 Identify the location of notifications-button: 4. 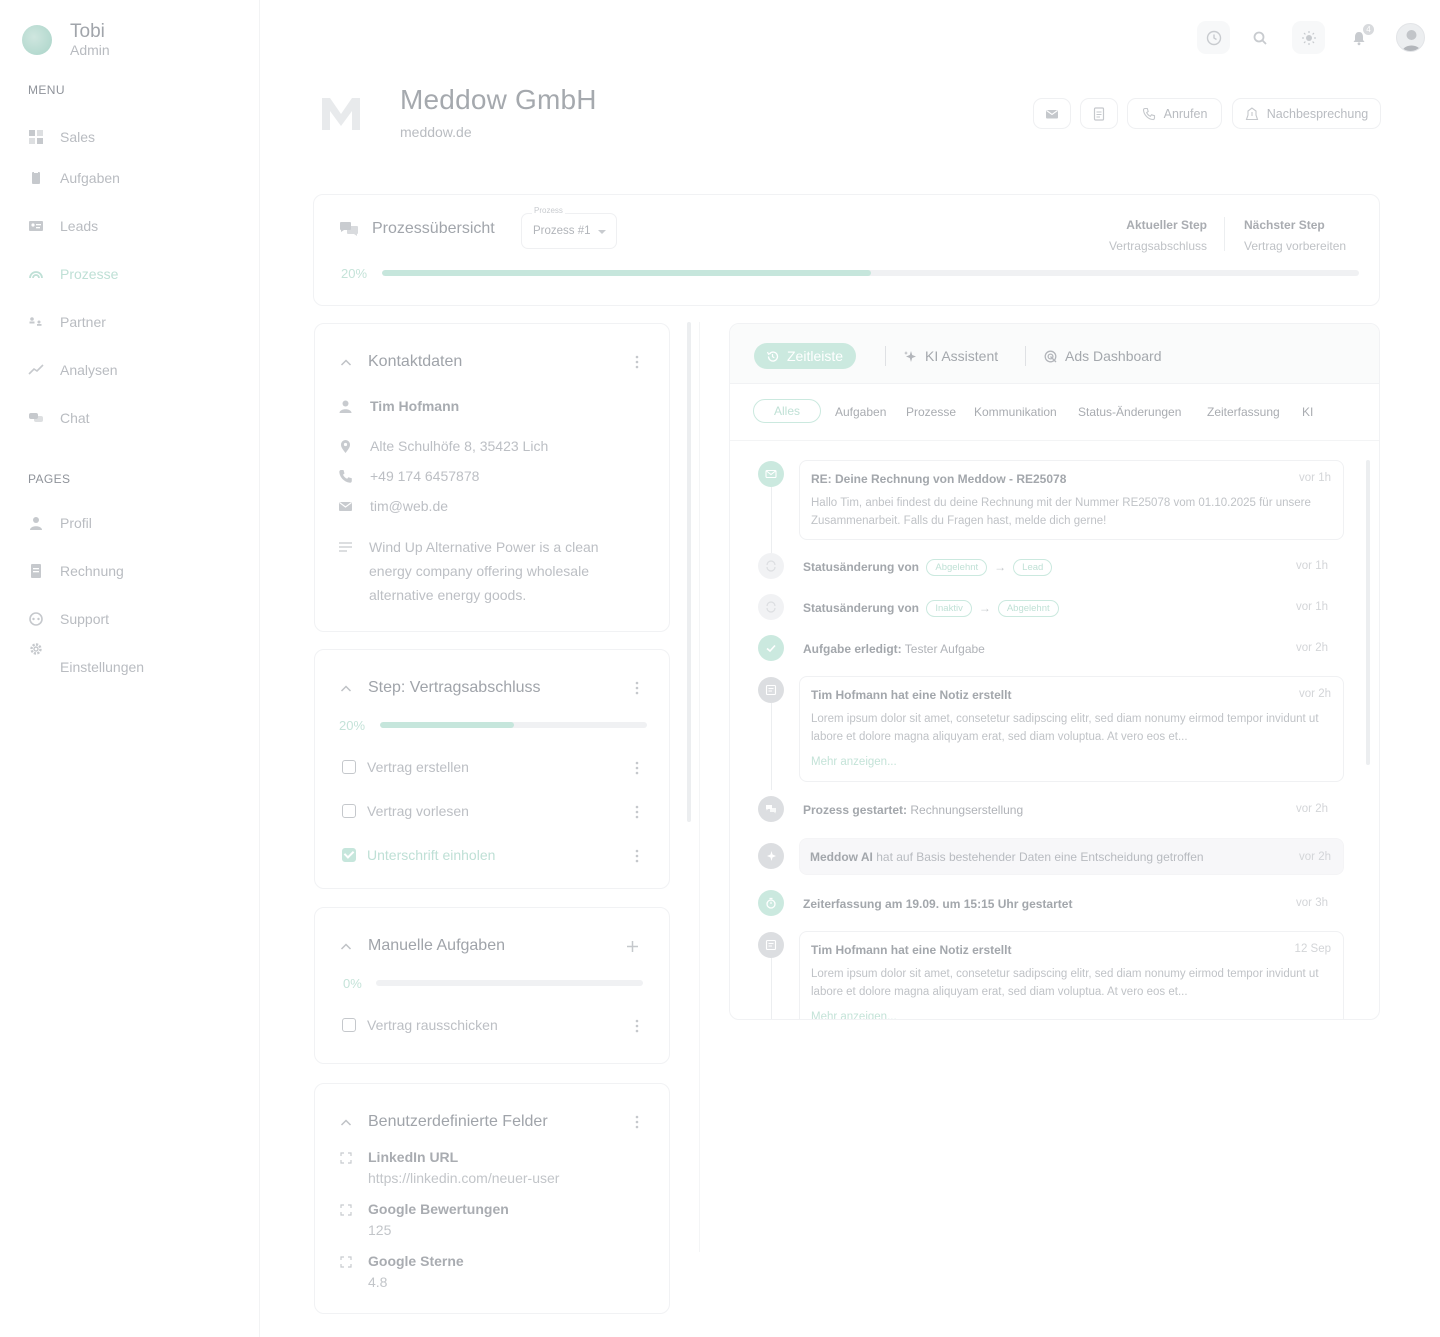
(1358, 37).